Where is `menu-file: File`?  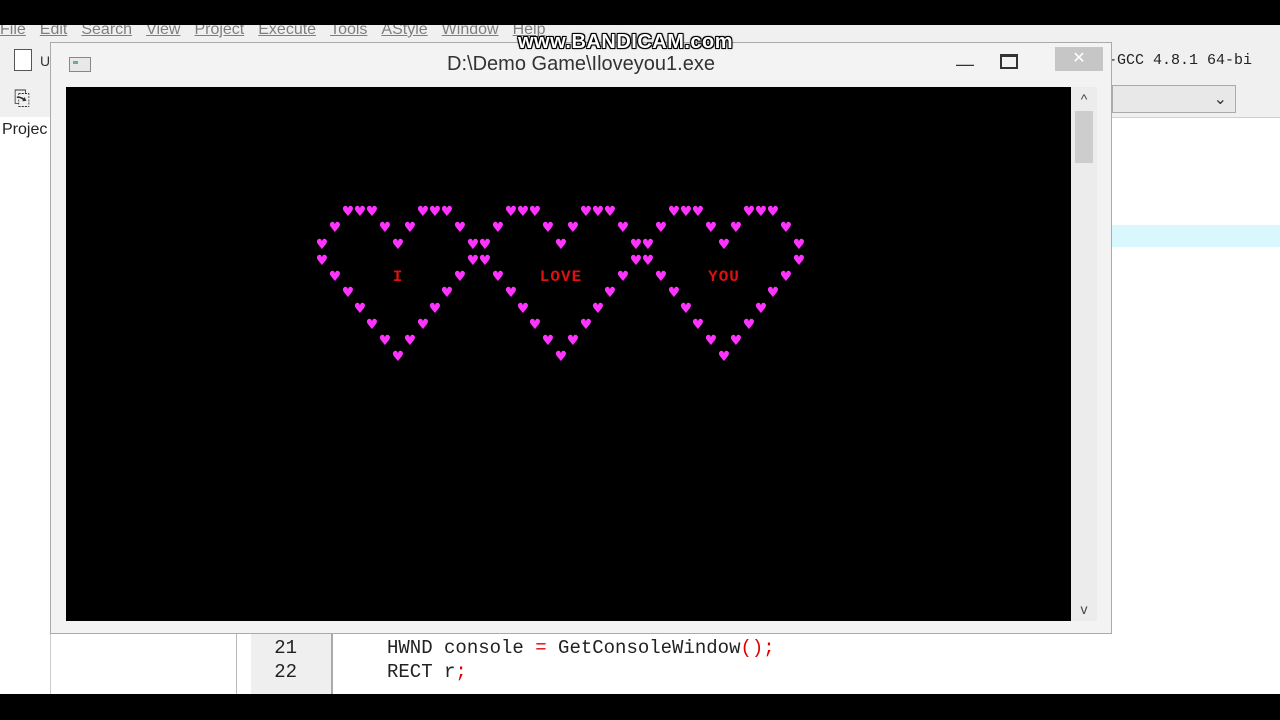
menu-file: File is located at coordinates (19, 34).